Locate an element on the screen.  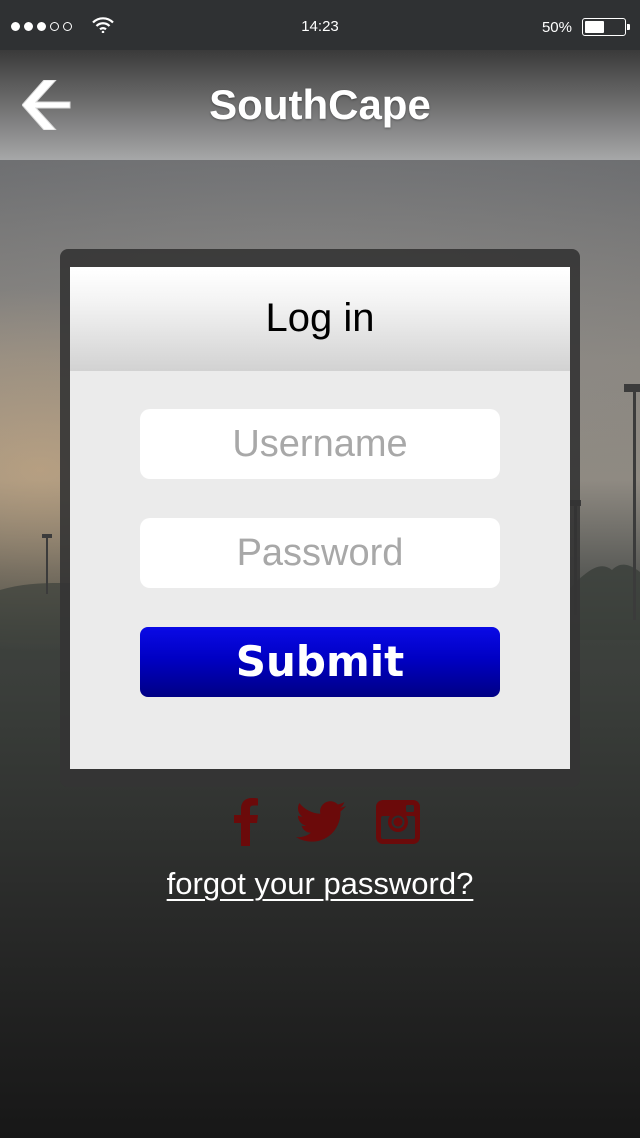
social-links is located at coordinates (320, 823).